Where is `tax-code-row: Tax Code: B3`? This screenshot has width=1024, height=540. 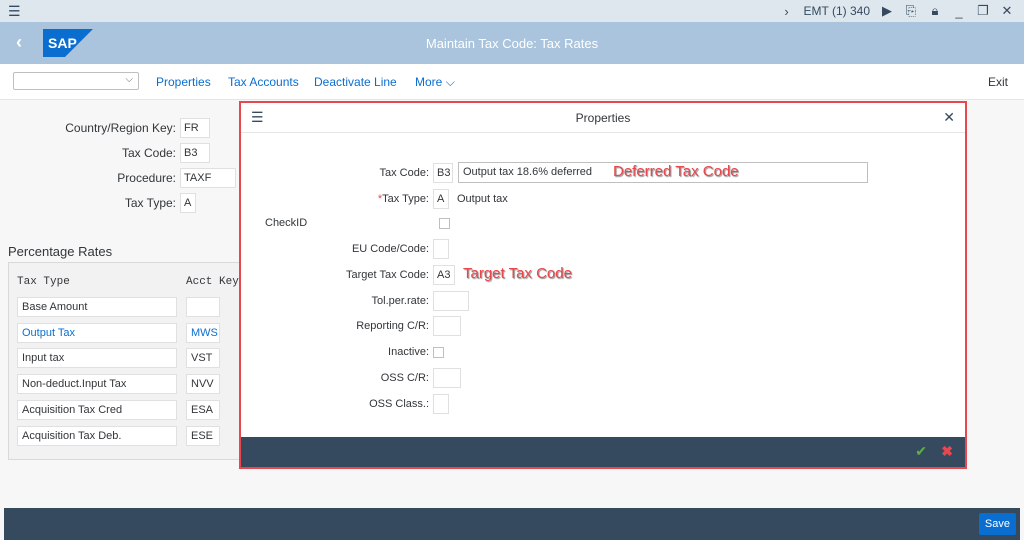
tax-code-row: Tax Code: B3 is located at coordinates (105, 153).